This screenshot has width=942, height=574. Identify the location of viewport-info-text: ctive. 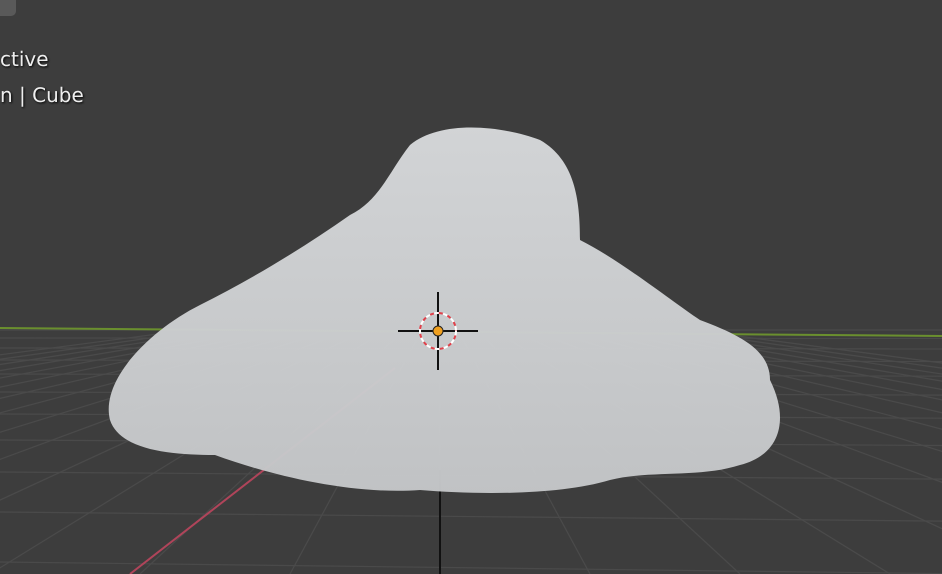
(25, 59).